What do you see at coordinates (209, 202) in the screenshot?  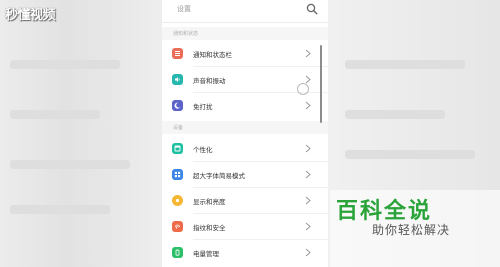 I see `settings-item-label: 显示和亮度` at bounding box center [209, 202].